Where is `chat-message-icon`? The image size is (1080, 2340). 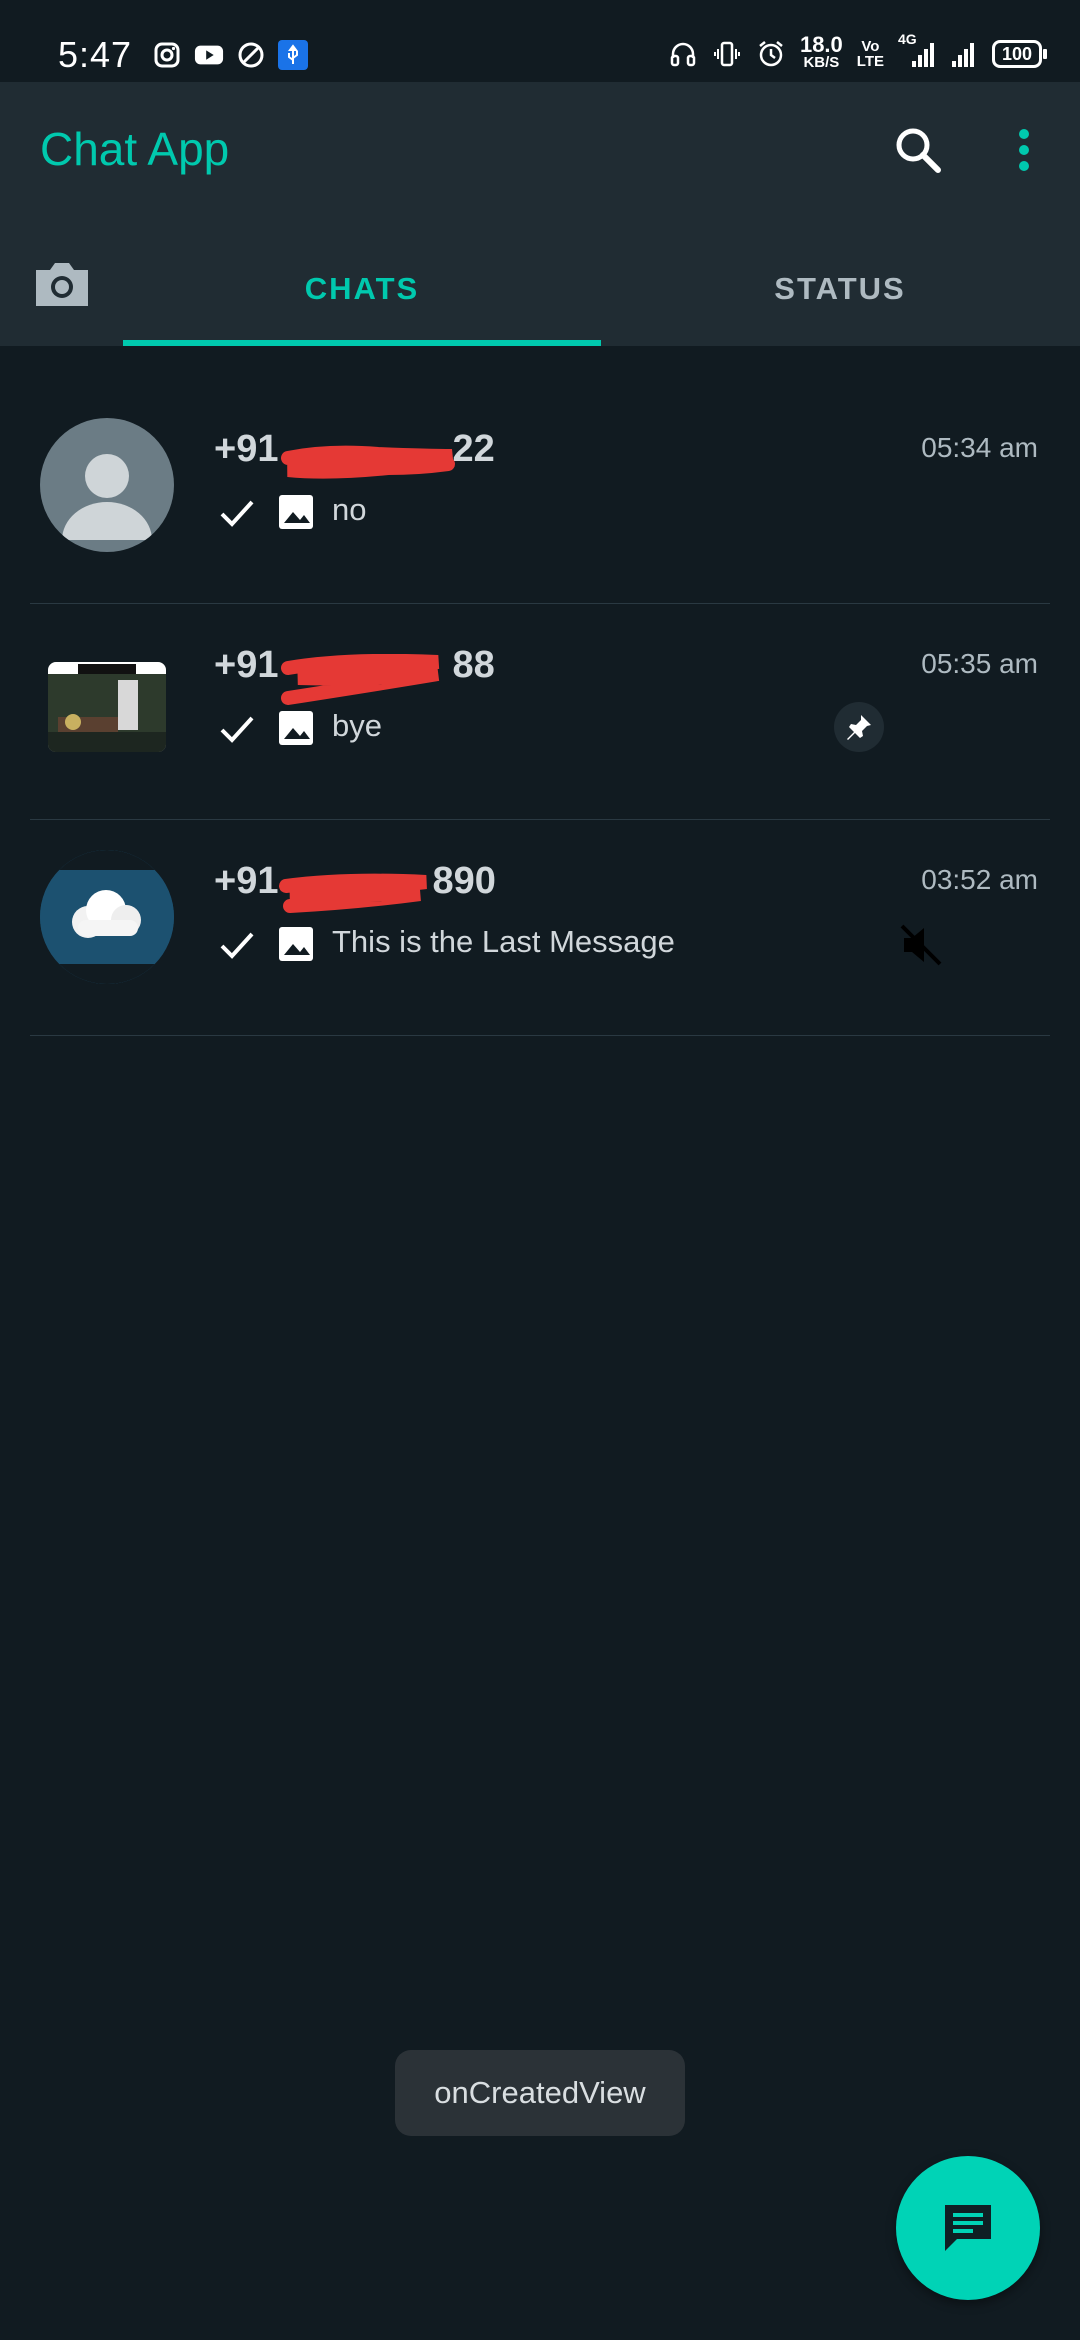 chat-message-icon is located at coordinates (968, 2228).